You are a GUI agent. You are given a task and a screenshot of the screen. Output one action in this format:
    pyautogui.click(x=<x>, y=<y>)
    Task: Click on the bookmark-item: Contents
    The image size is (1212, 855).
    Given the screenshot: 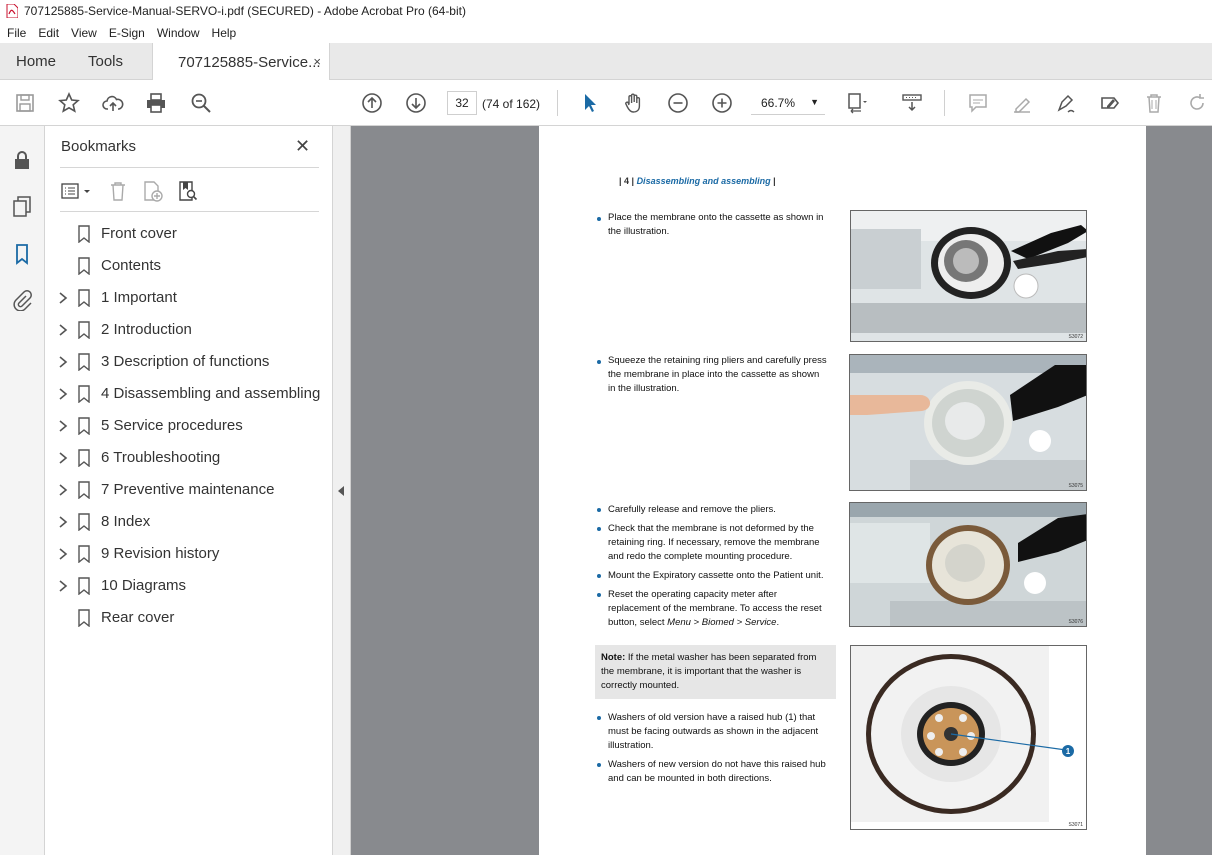 What is the action you would take?
    pyautogui.click(x=189, y=266)
    